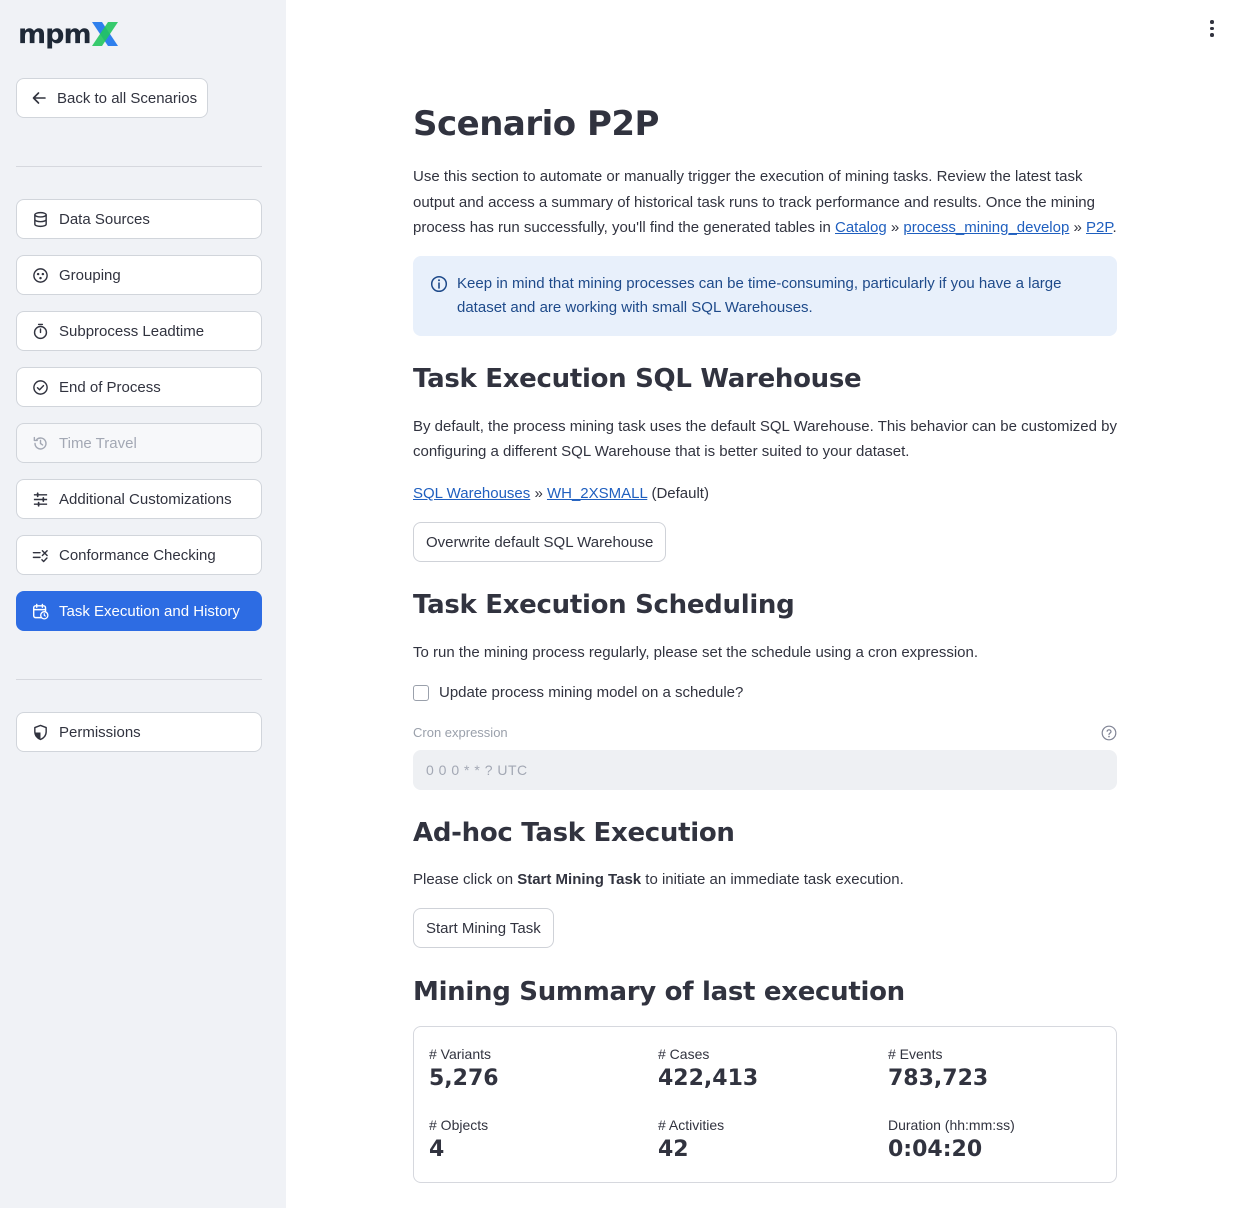  Describe the element at coordinates (98, 443) in the screenshot. I see `sidebar-item-label: Time Travel` at that location.